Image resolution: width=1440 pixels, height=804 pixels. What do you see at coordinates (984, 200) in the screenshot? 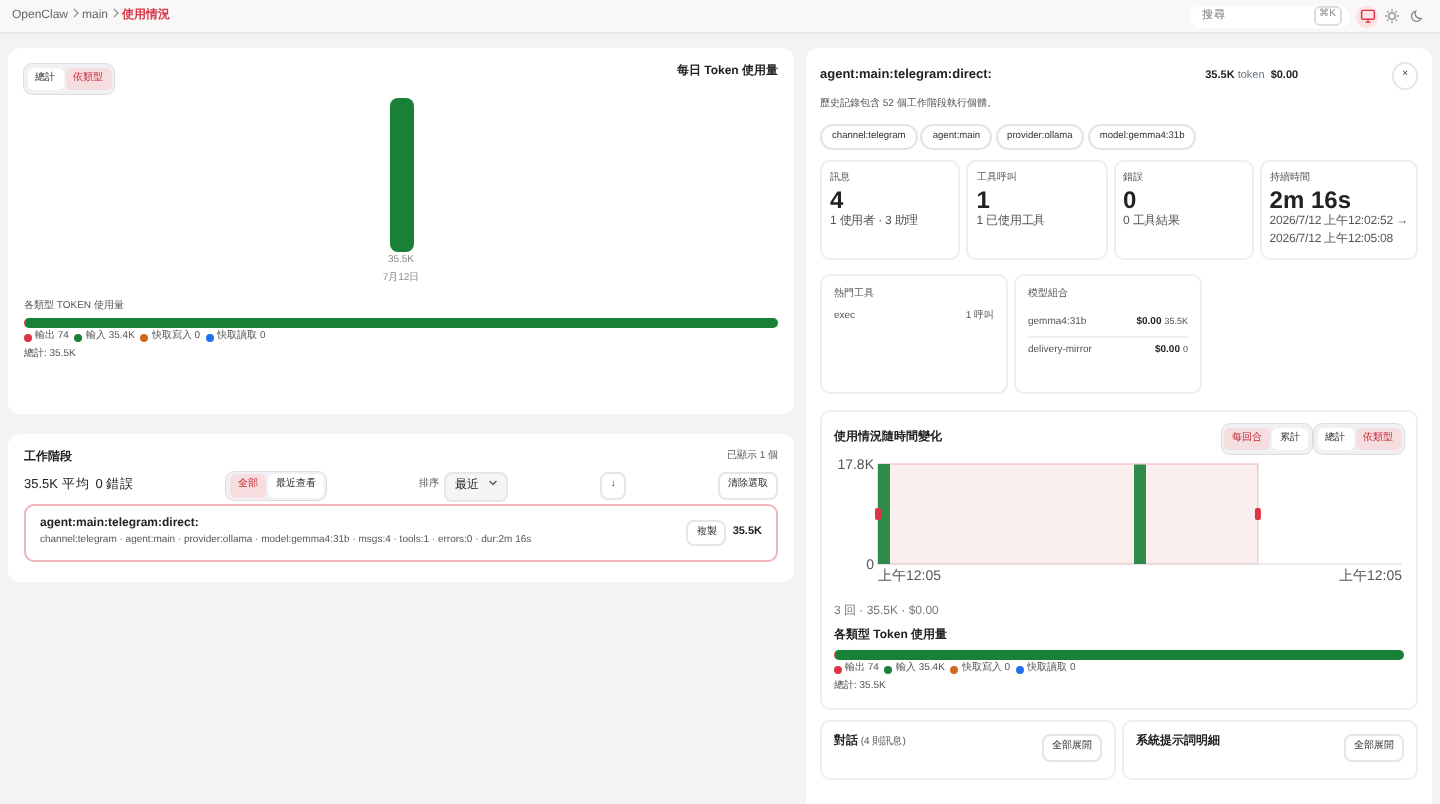
I see `stat-value: 1` at bounding box center [984, 200].